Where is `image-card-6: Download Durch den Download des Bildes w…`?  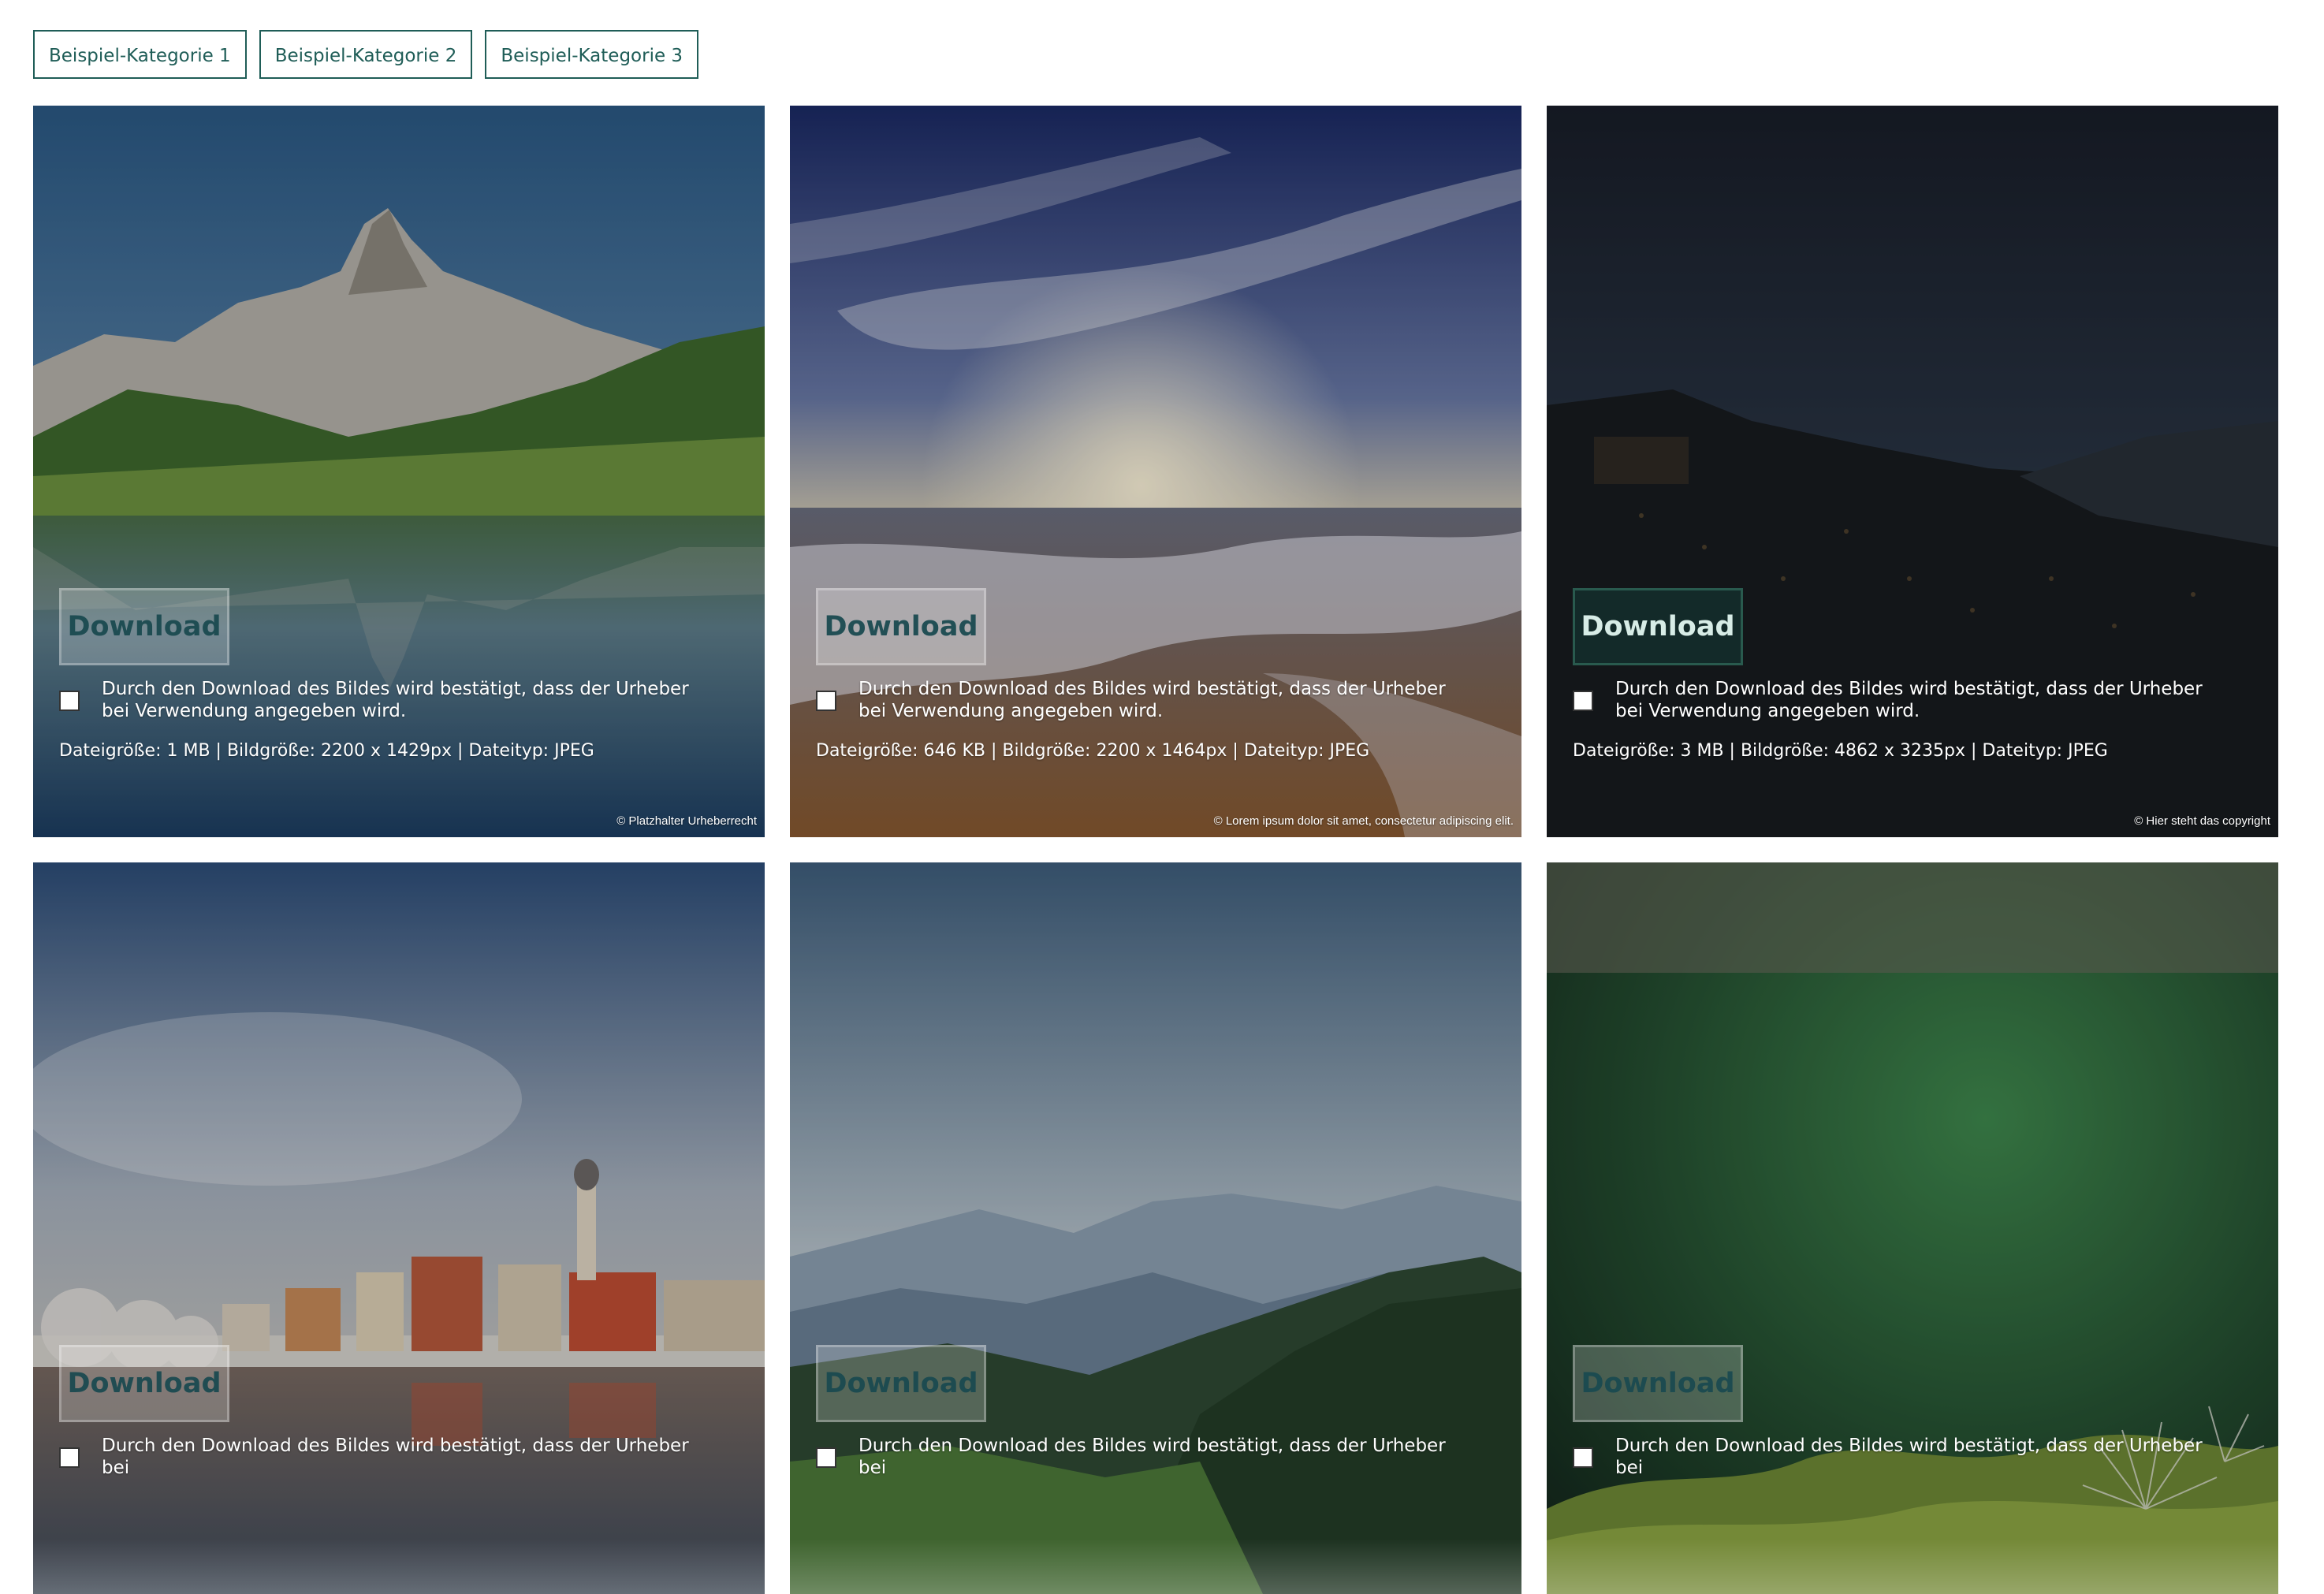 image-card-6: Download Durch den Download des Bildes w… is located at coordinates (1912, 1228).